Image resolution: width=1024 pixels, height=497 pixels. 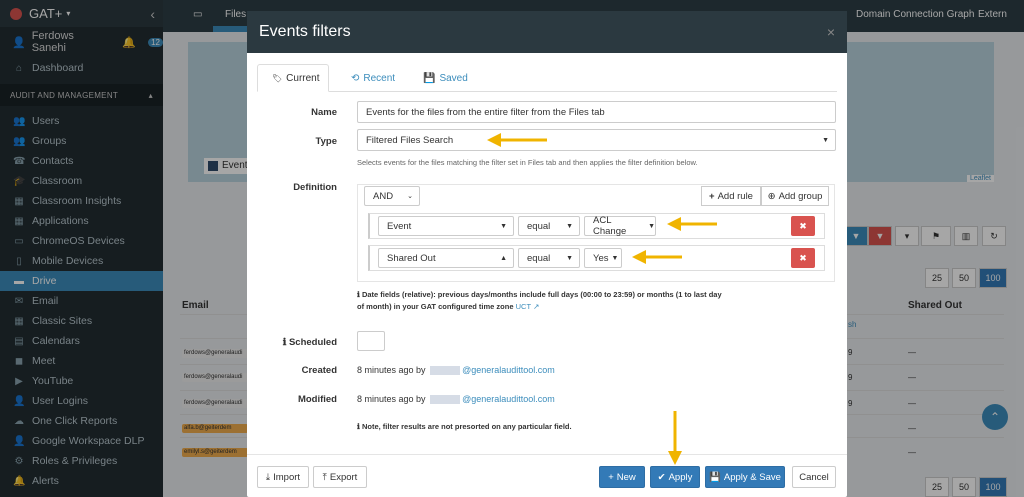 I want to click on close-icon: ×, so click(x=831, y=32).